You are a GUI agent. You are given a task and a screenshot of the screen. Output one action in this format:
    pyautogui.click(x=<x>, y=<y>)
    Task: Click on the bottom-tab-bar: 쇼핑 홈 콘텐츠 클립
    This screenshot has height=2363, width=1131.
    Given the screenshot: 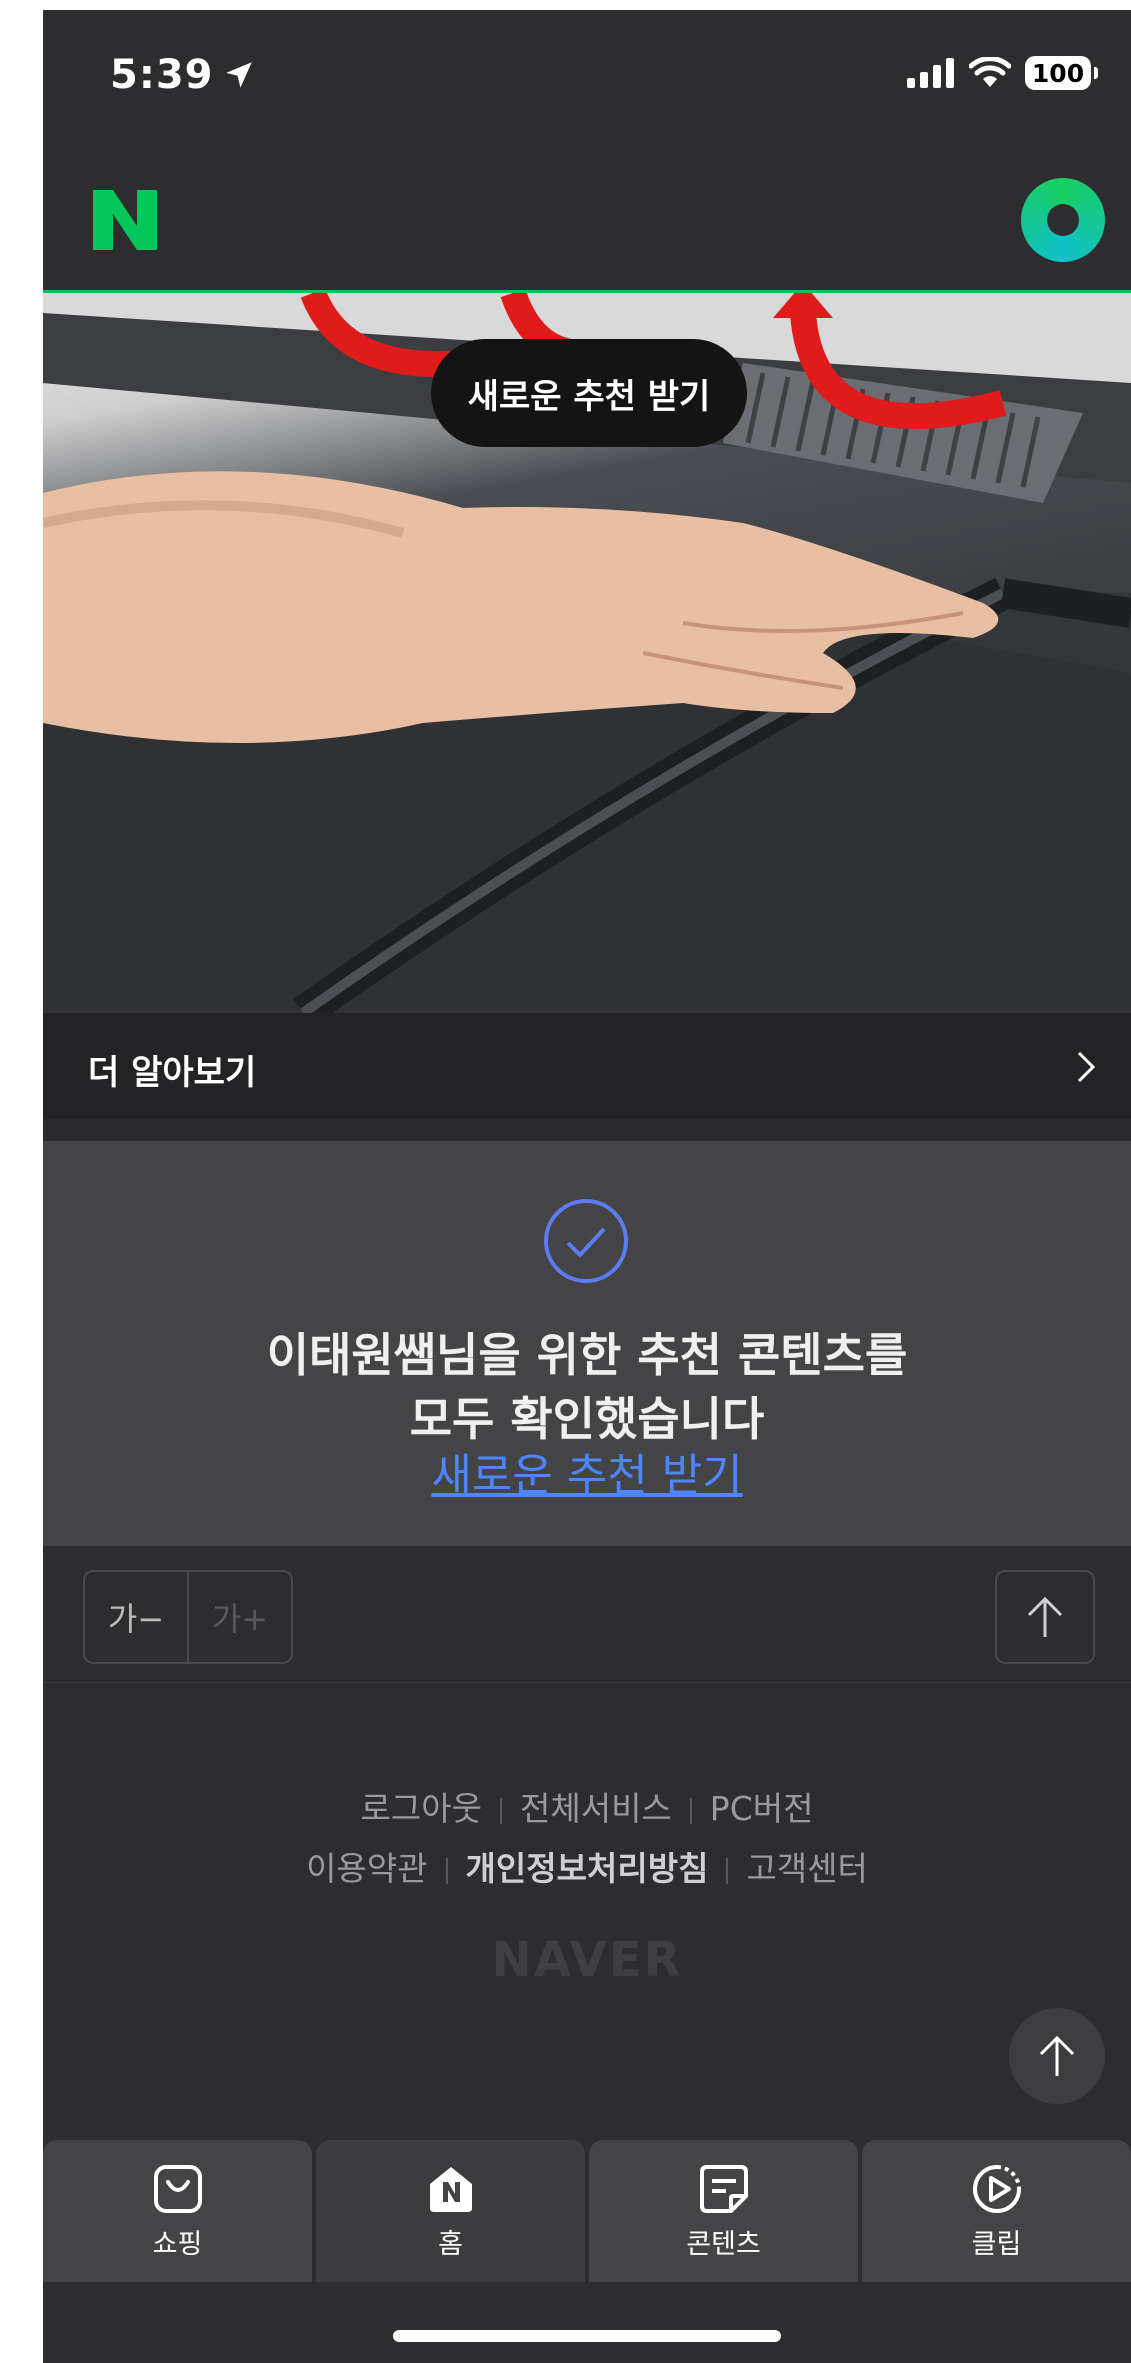 What is the action you would take?
    pyautogui.click(x=587, y=2215)
    